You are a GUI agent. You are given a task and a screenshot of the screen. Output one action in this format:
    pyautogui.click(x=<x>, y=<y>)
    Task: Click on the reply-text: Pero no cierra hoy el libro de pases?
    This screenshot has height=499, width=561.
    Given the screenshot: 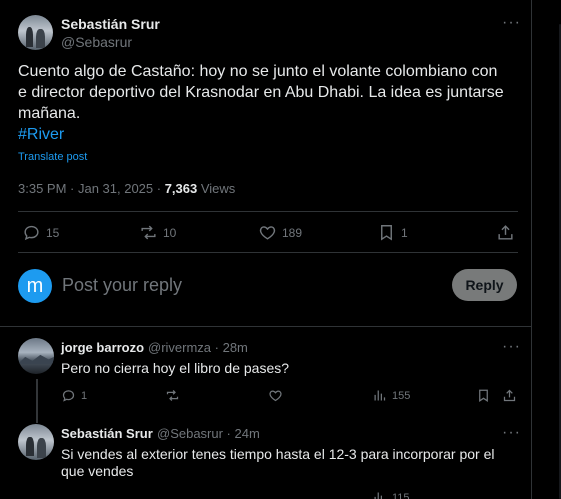 What is the action you would take?
    pyautogui.click(x=175, y=368)
    